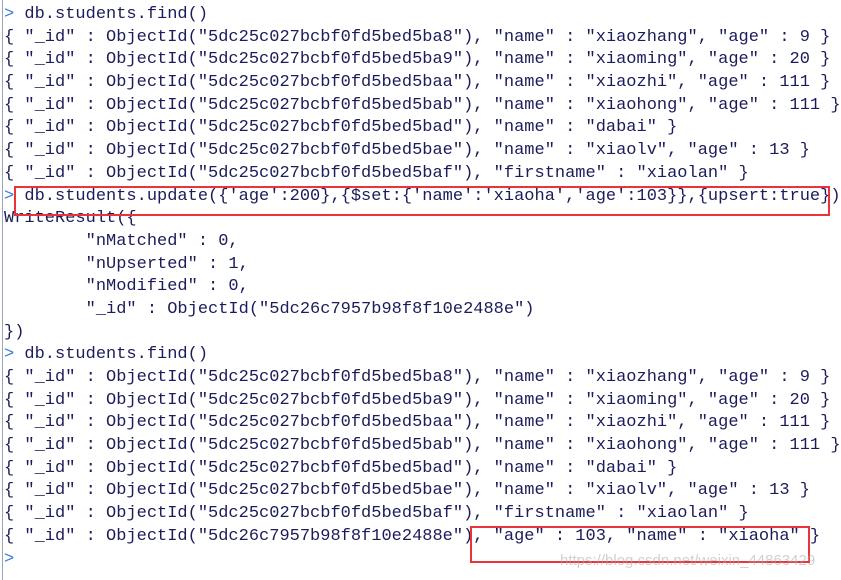 The width and height of the screenshot is (841, 580). What do you see at coordinates (126, 264) in the screenshot?
I see `line-text: "nUpserted" : 1,` at bounding box center [126, 264].